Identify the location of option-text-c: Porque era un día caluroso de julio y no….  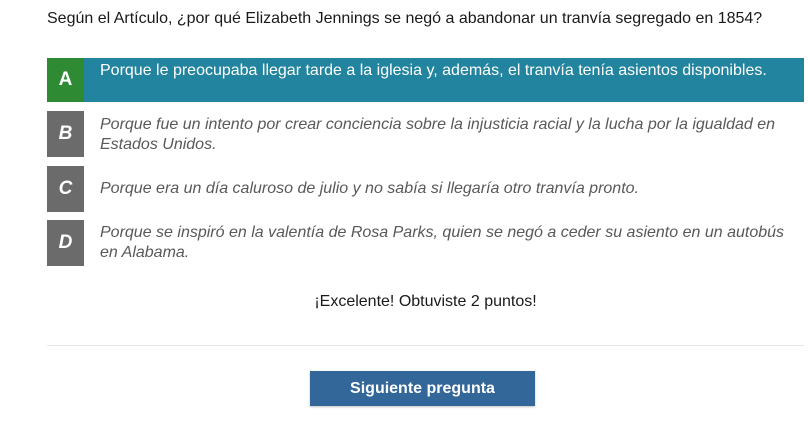
(369, 188).